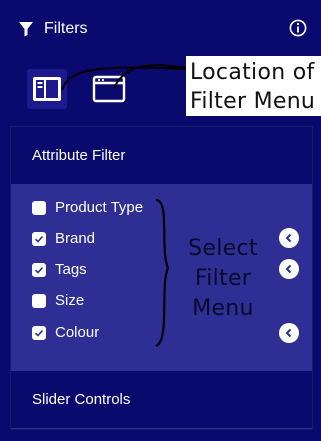 This screenshot has height=441, width=321. I want to click on attribute-filter-title: Attribute Filter, so click(79, 155).